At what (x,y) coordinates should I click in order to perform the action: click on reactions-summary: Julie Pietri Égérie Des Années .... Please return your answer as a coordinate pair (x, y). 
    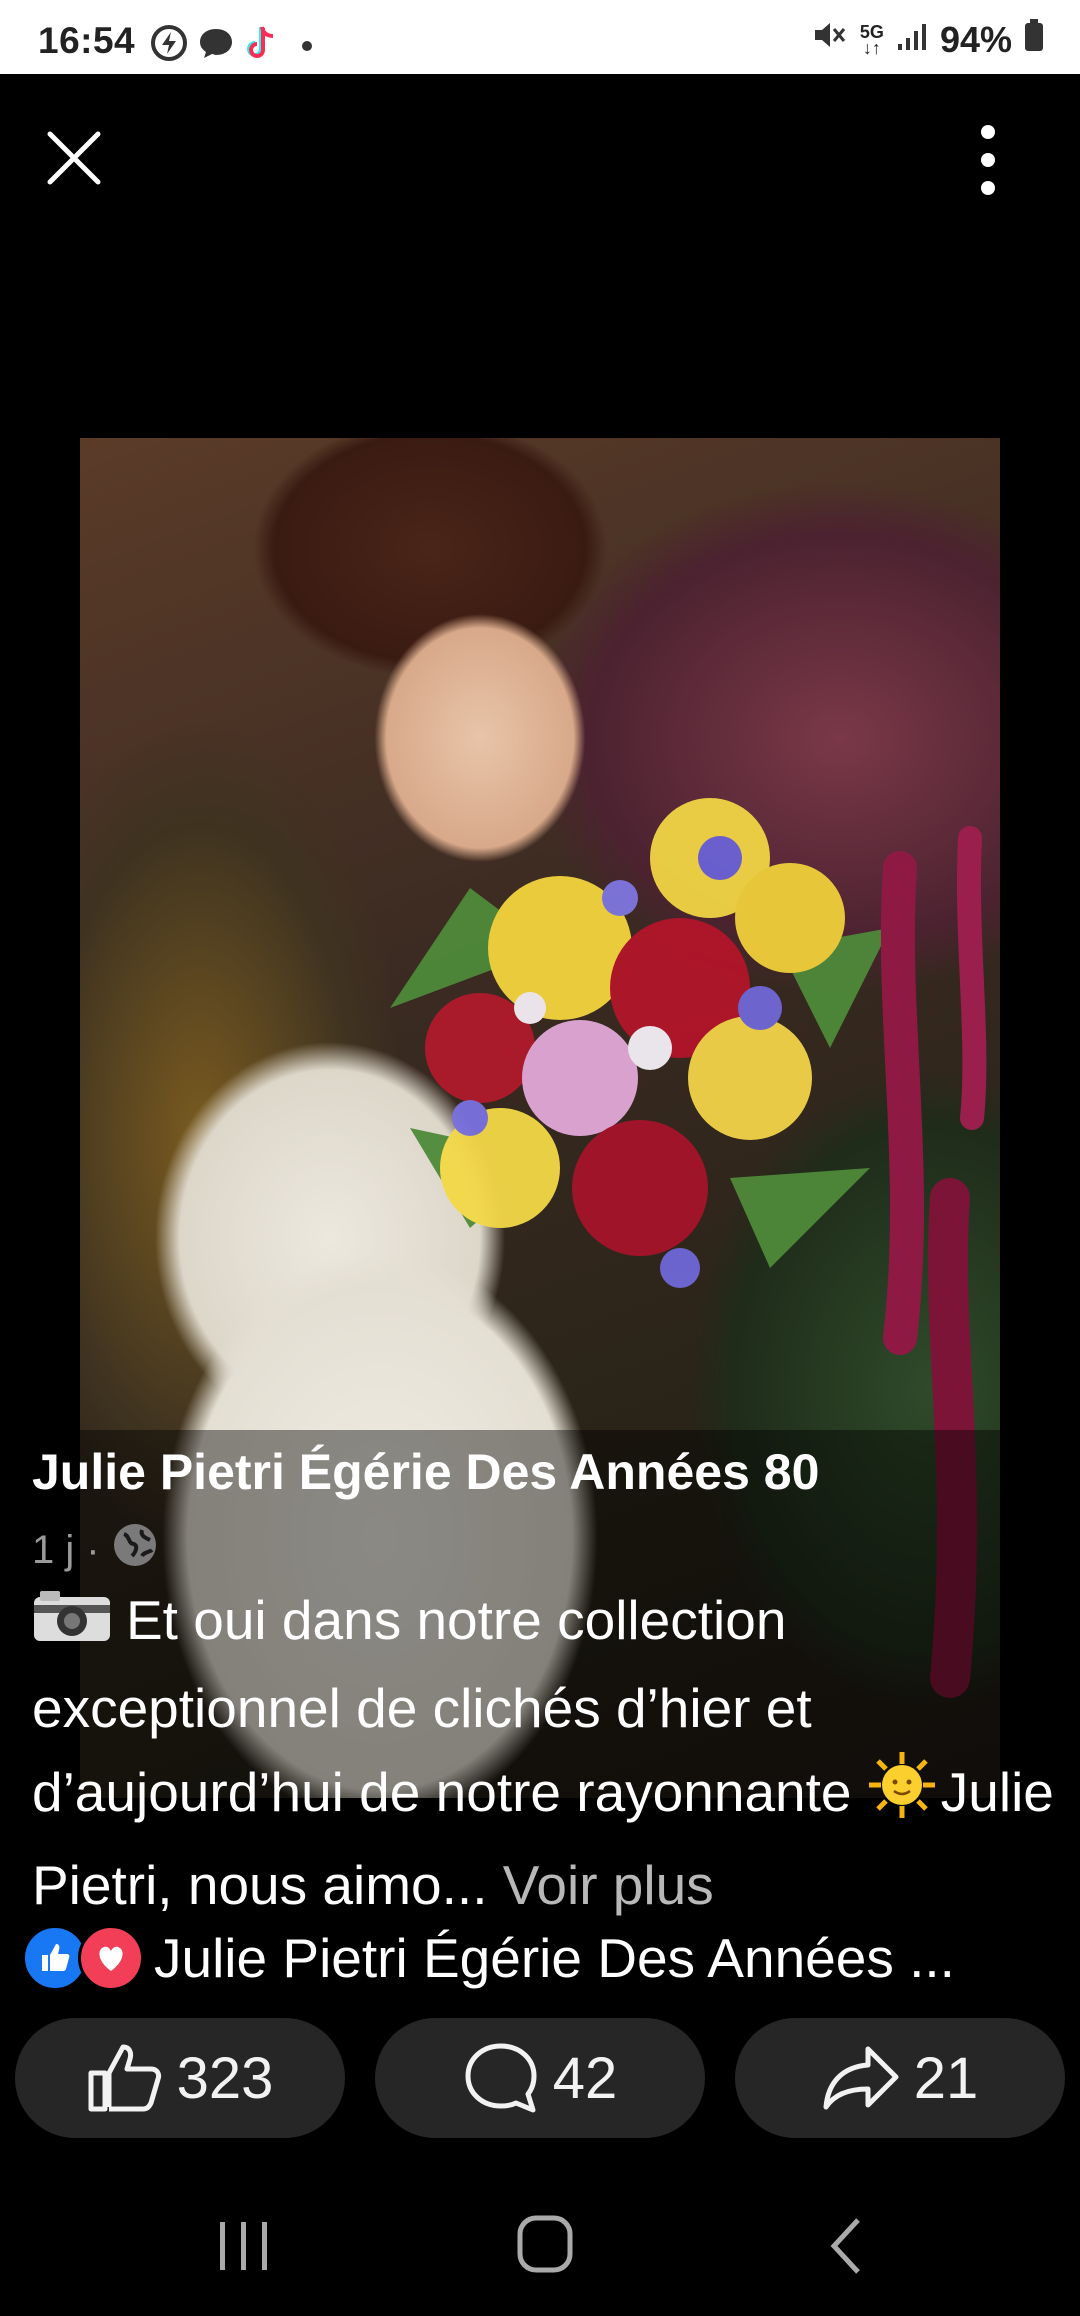
    Looking at the image, I should click on (542, 1958).